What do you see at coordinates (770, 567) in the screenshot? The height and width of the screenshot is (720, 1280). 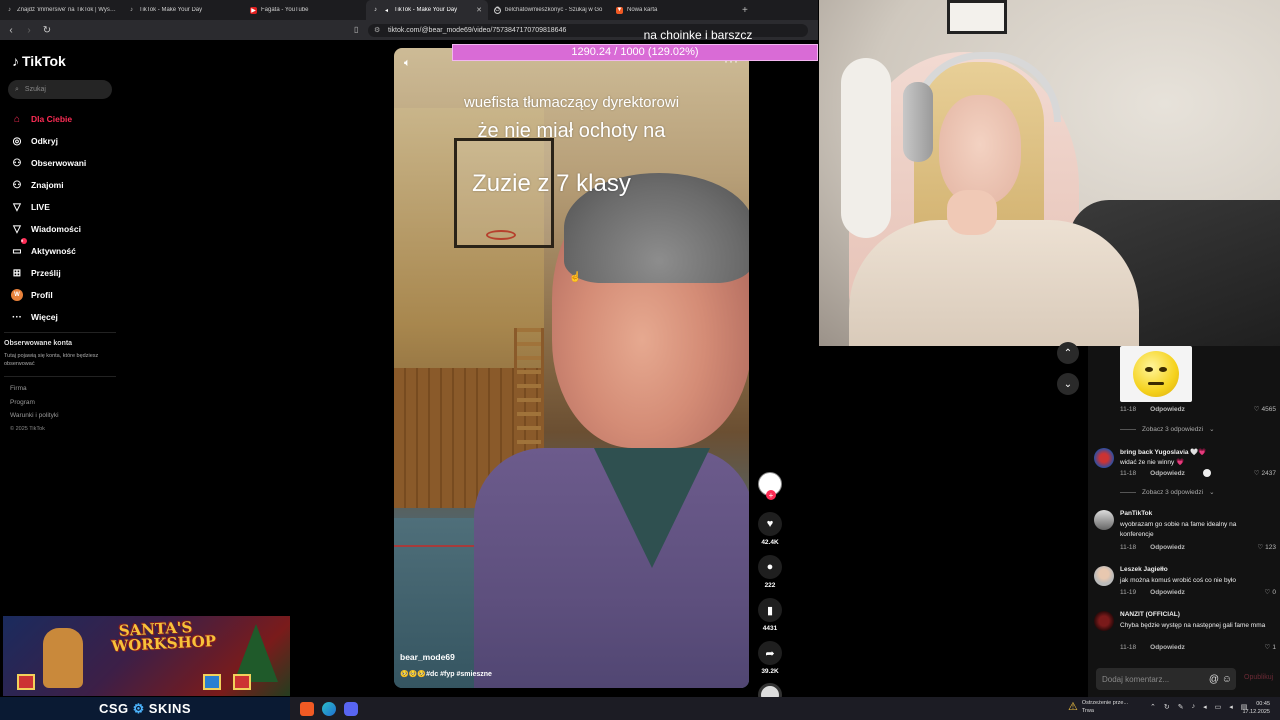 I see `comment-button: ●` at bounding box center [770, 567].